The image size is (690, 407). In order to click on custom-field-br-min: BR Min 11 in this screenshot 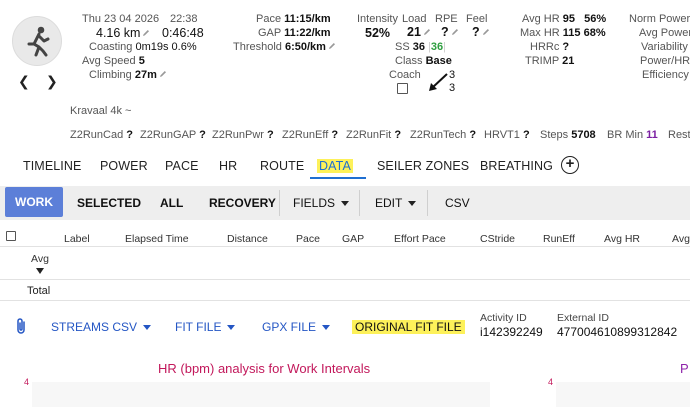, I will do `click(632, 135)`.